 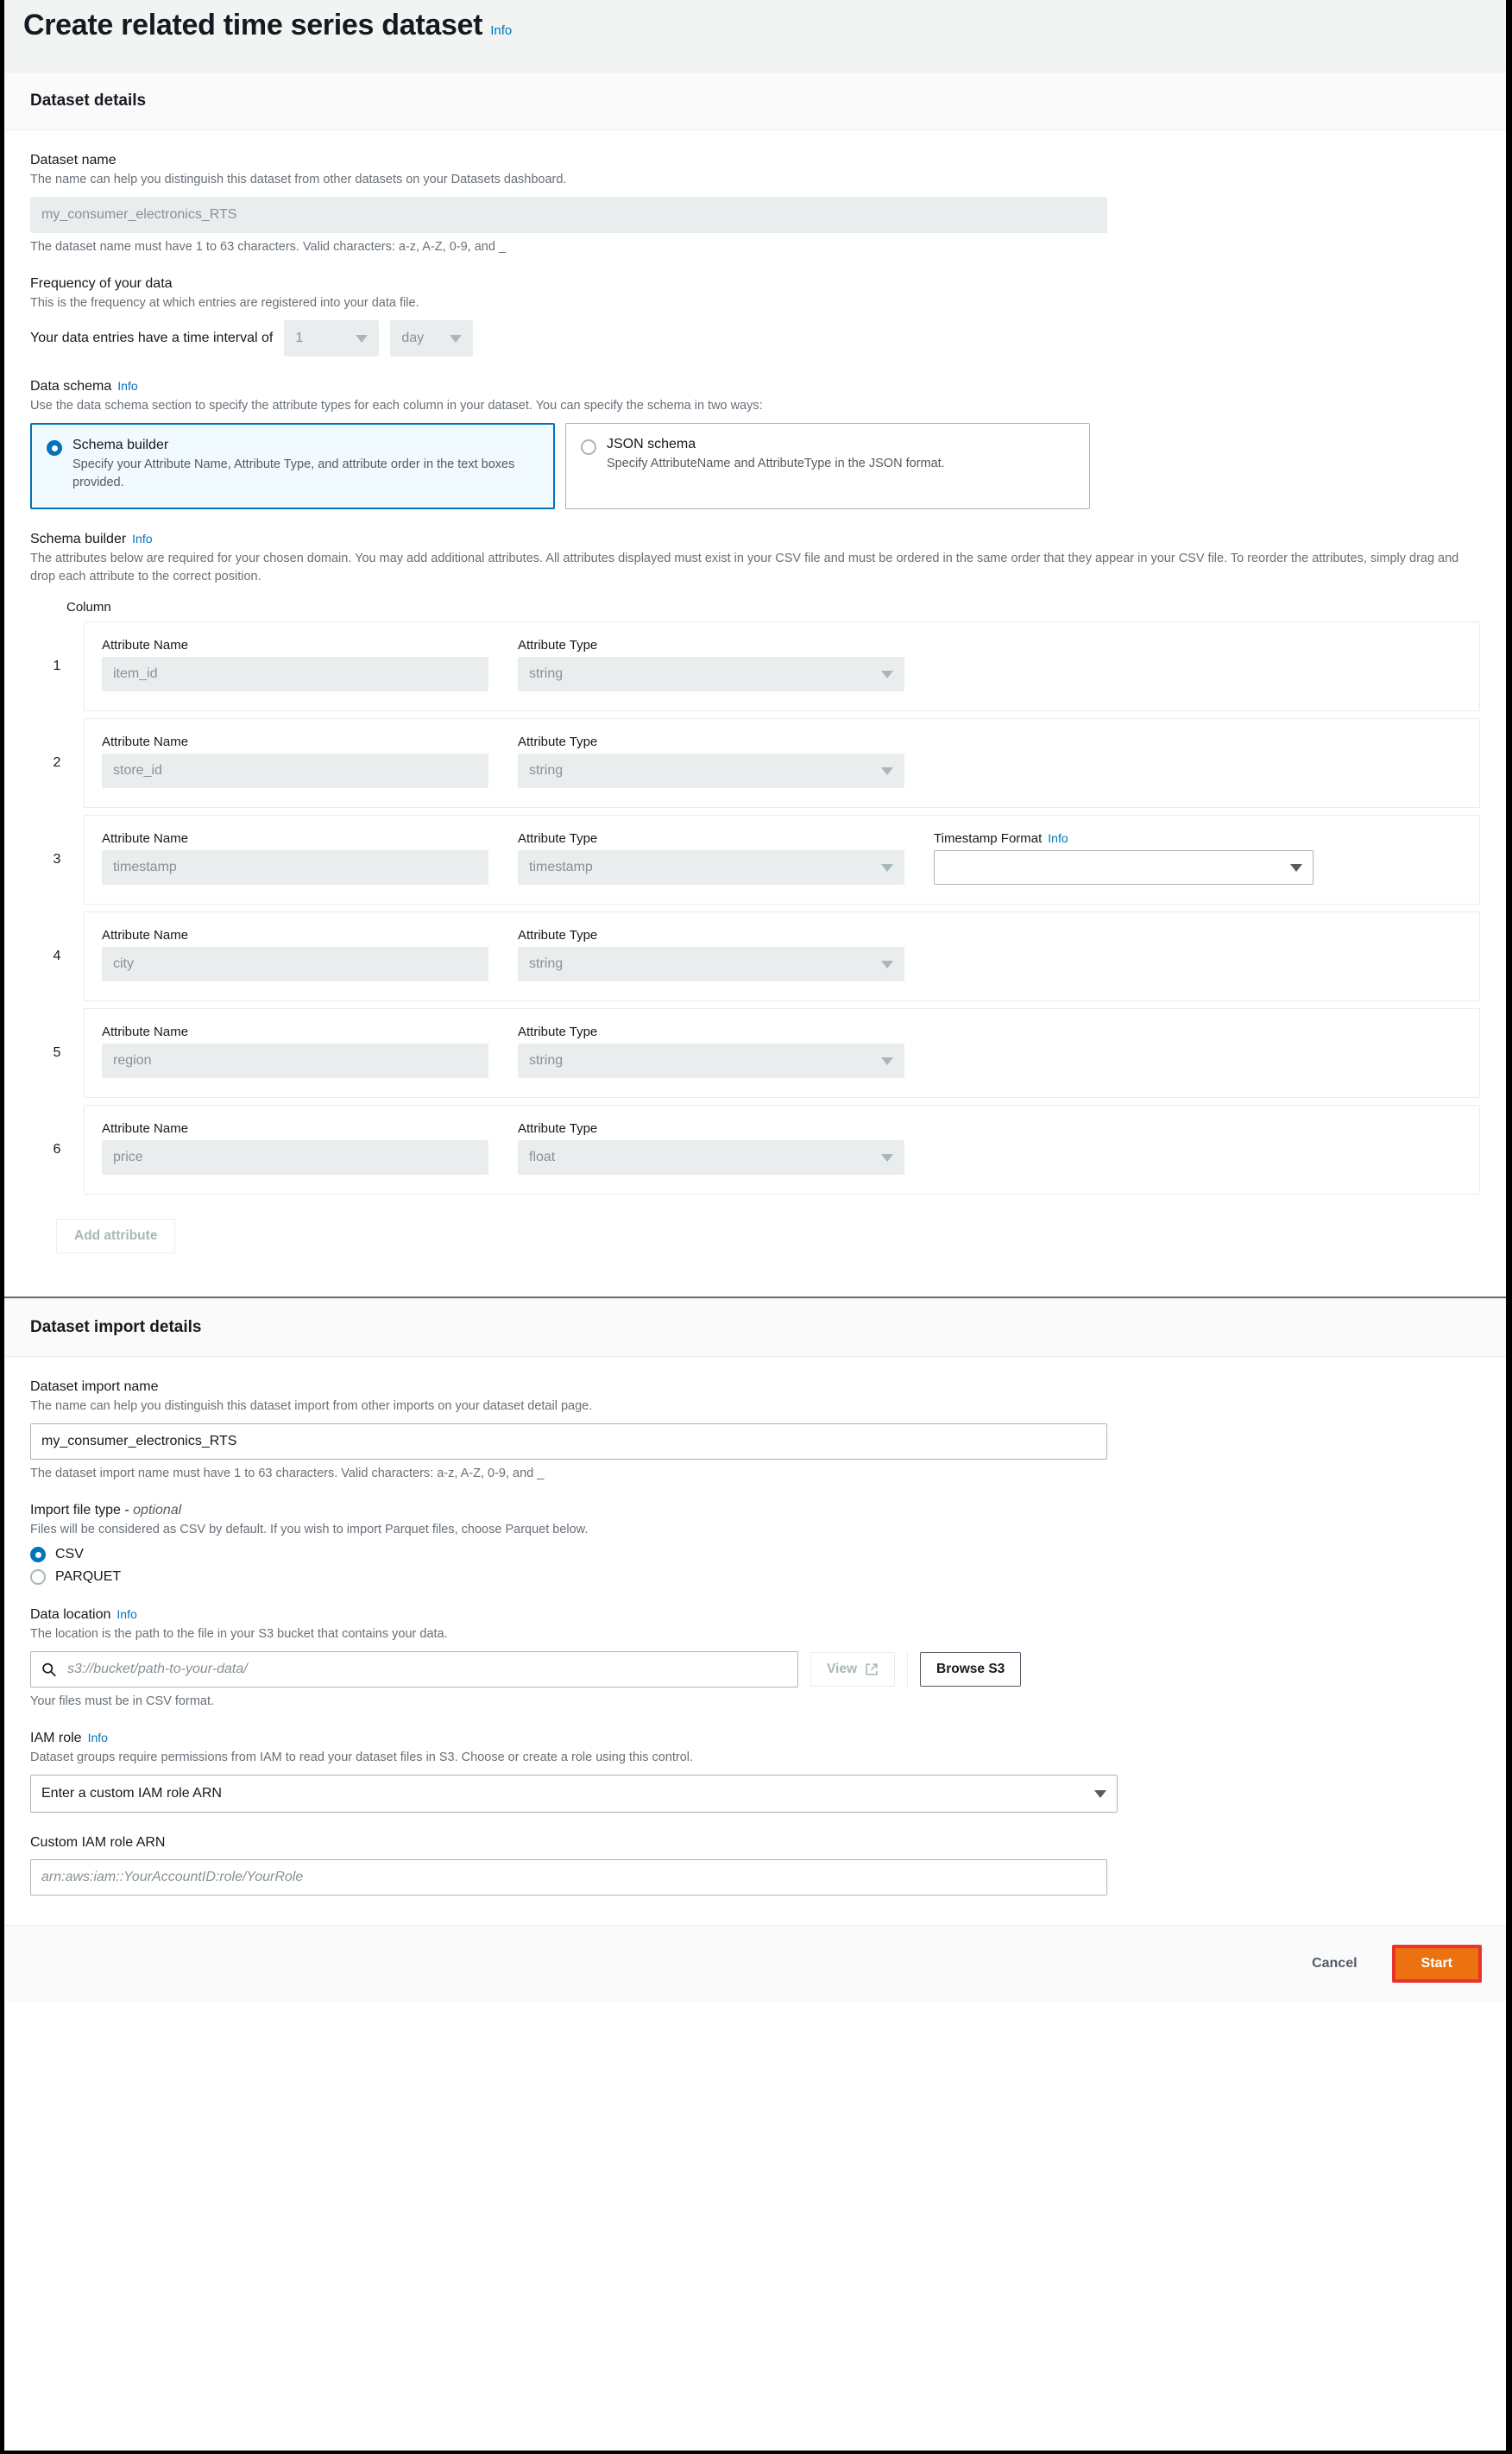 What do you see at coordinates (988, 839) in the screenshot?
I see `timestamp-format-label-text: Timestamp Format` at bounding box center [988, 839].